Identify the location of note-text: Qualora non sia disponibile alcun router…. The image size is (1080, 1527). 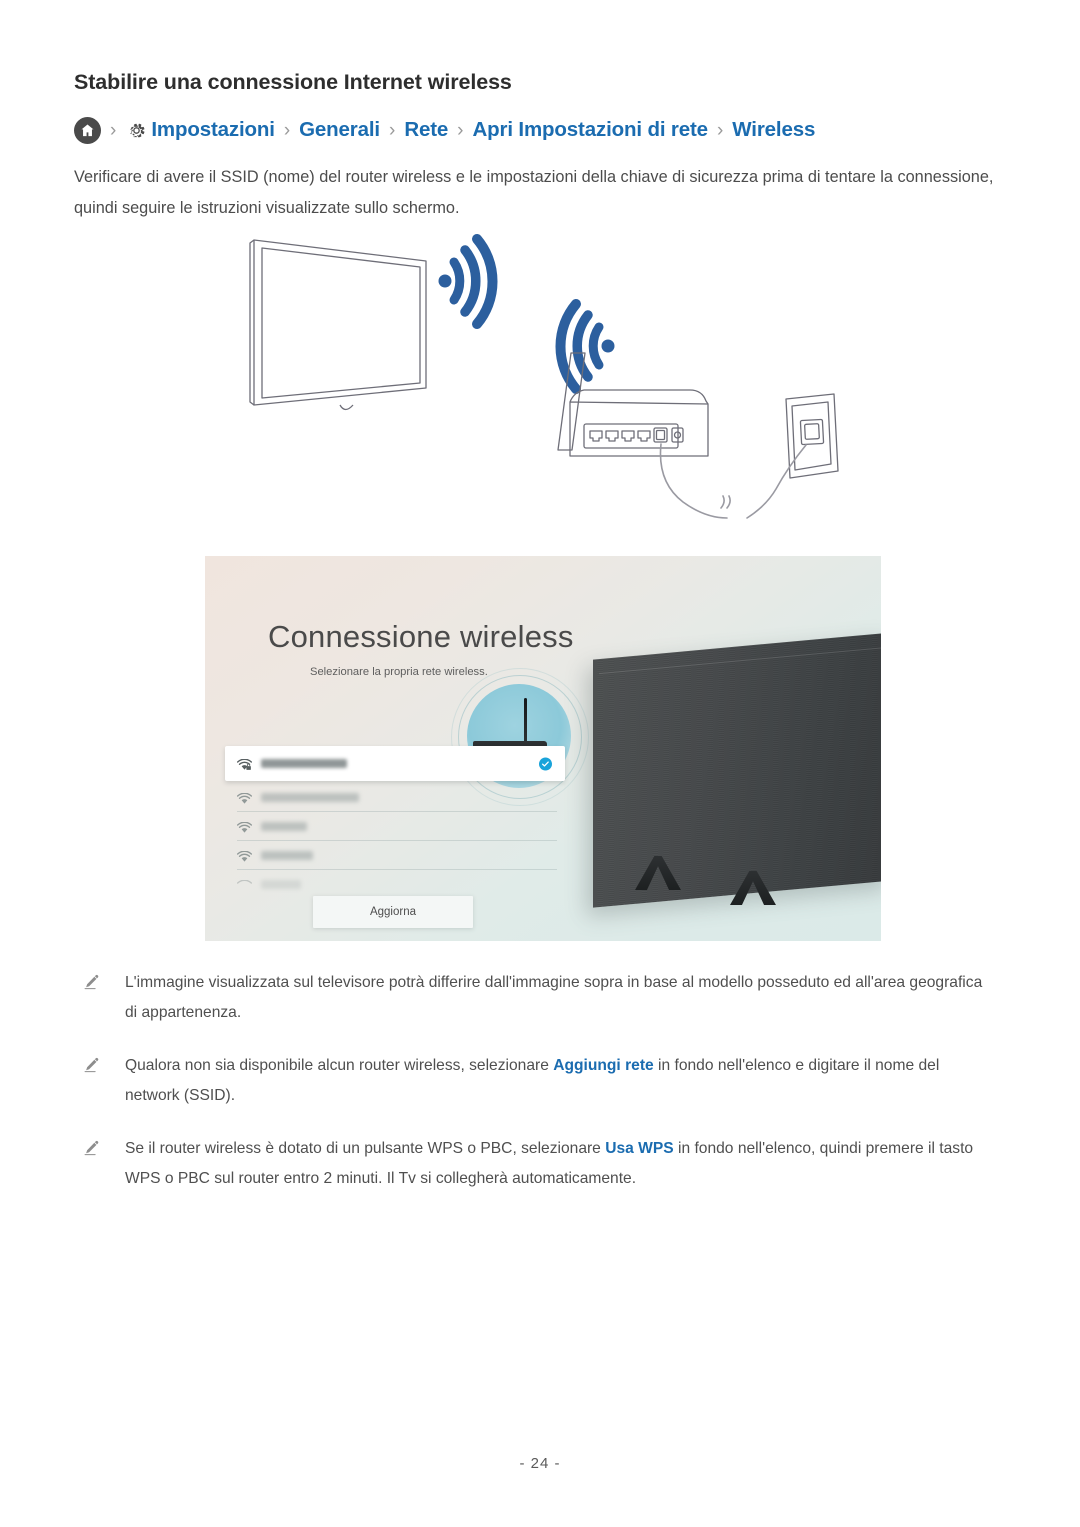
(532, 1080).